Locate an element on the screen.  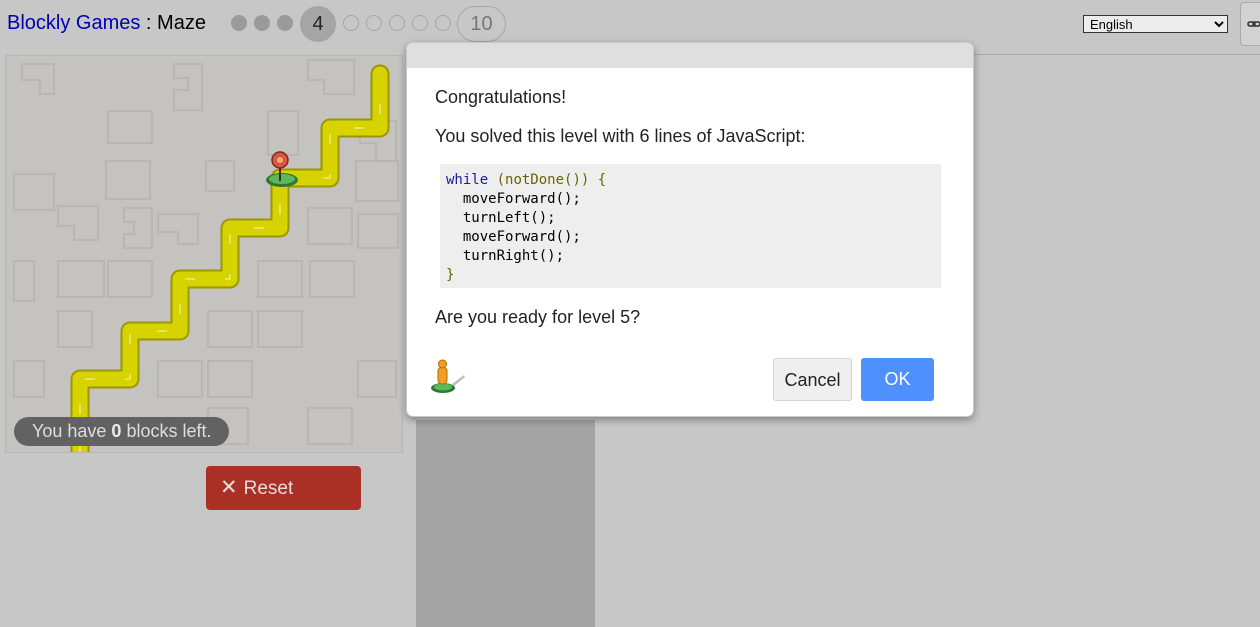
reset-label: Reset is located at coordinates (268, 488).